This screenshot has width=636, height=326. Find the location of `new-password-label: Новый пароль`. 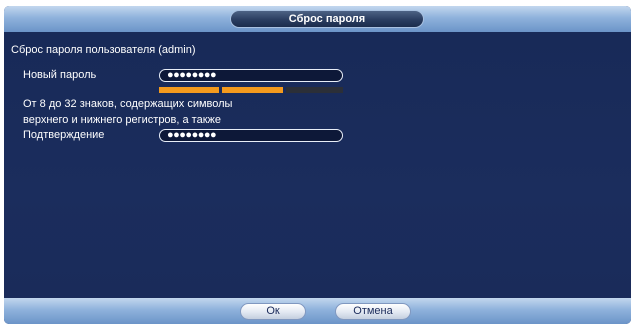

new-password-label: Новый пароль is located at coordinates (60, 75).